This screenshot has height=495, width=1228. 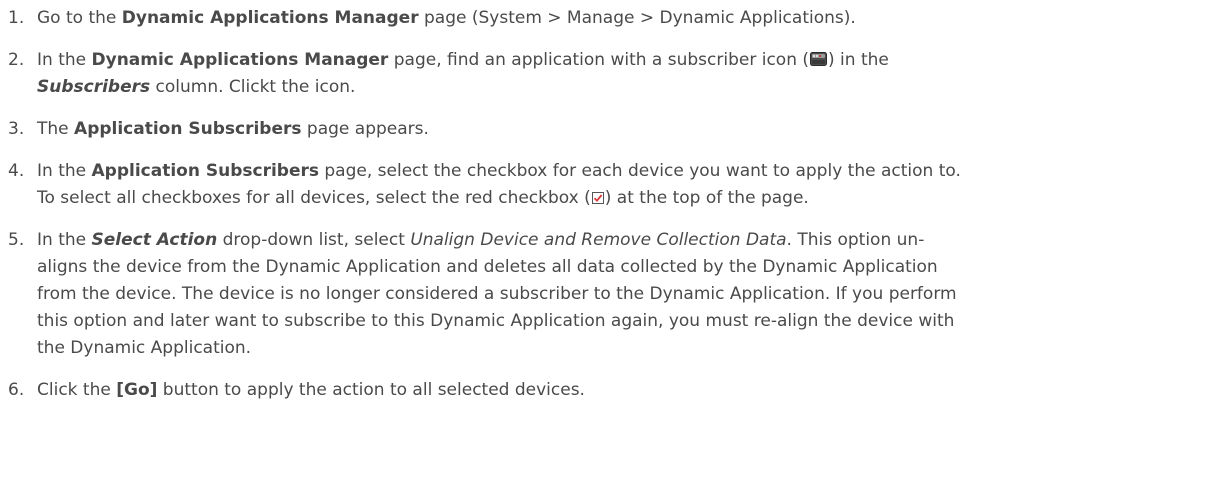 I want to click on subscriber-icon, so click(x=819, y=57).